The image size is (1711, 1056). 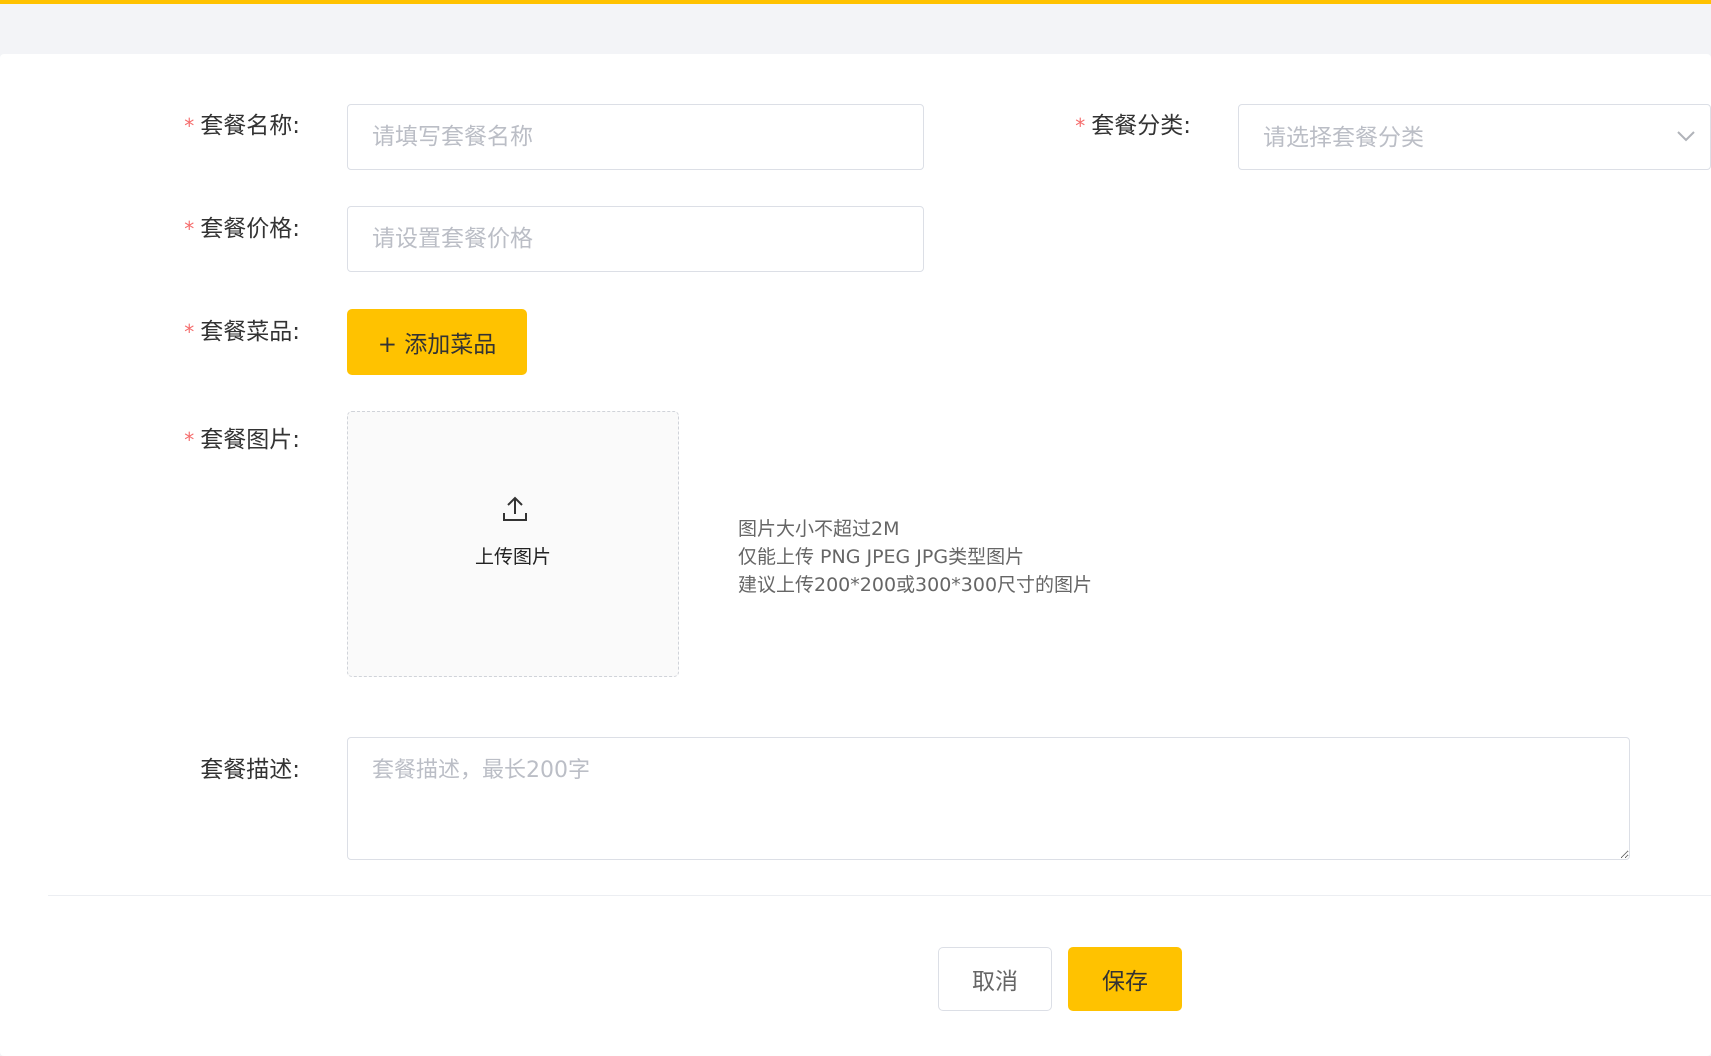 I want to click on add-dish-button: + 添加菜品, so click(x=437, y=342).